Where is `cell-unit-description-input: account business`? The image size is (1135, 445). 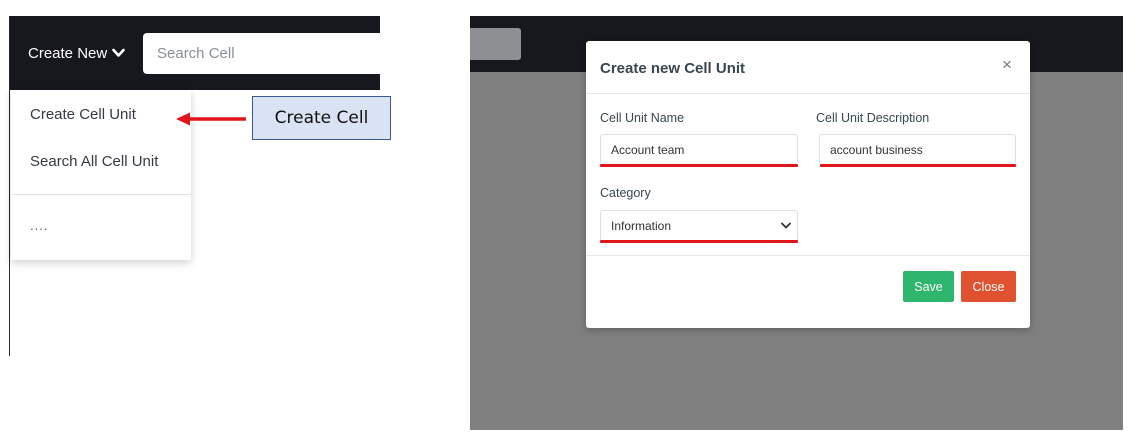 cell-unit-description-input: account business is located at coordinates (917, 149).